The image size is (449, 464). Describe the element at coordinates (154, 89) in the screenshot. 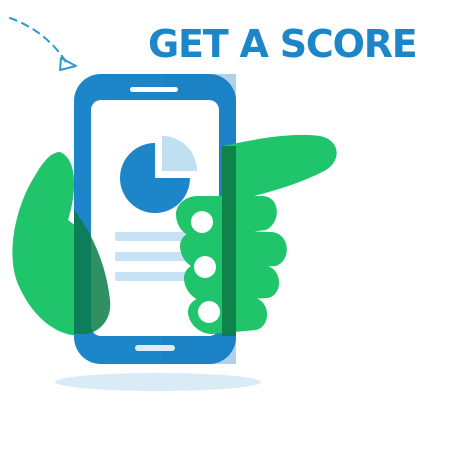

I see `speaker-slot` at that location.